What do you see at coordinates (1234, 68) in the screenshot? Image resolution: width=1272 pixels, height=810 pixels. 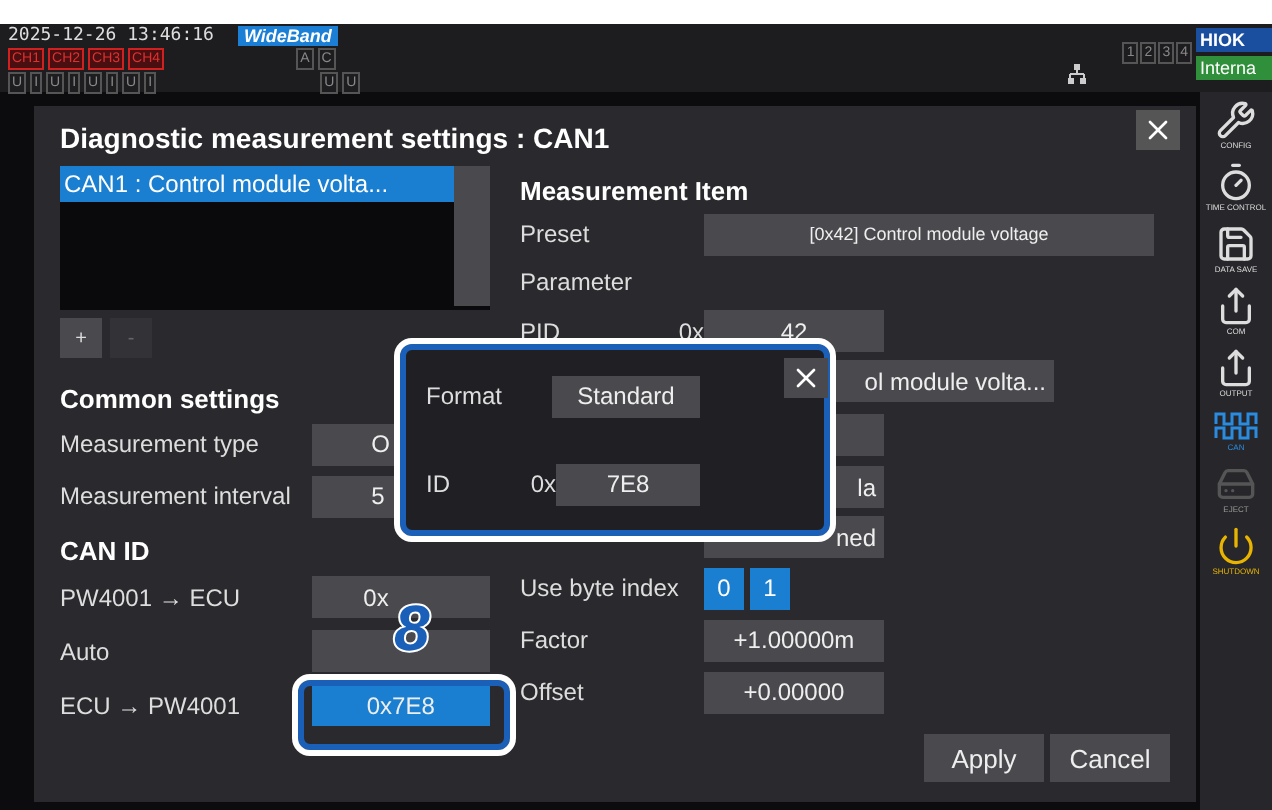 I see `source-label: Interna` at bounding box center [1234, 68].